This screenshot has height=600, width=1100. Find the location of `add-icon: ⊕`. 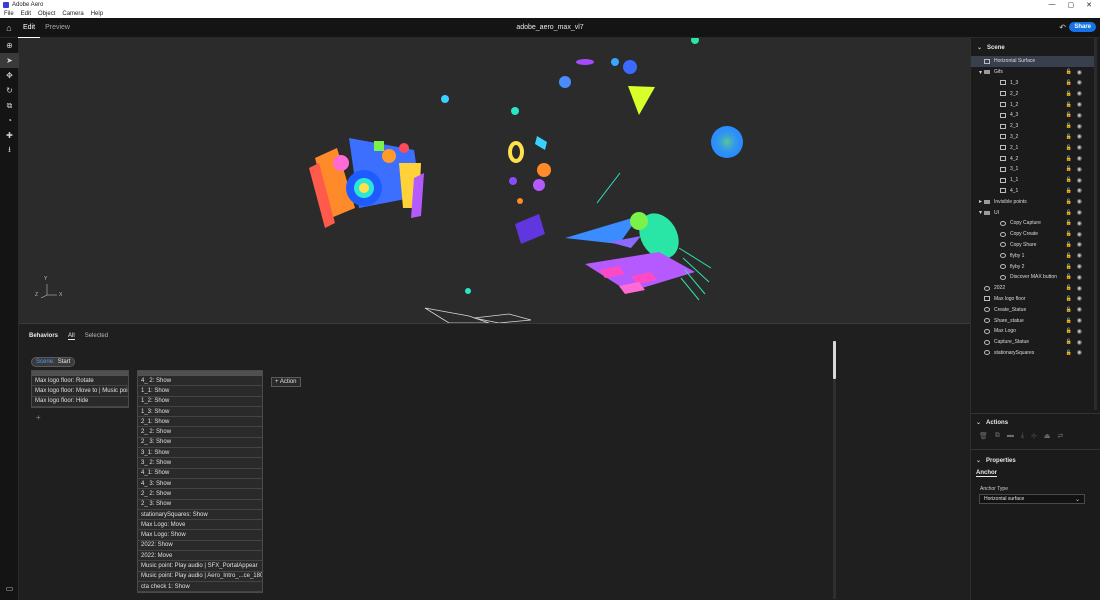

add-icon: ⊕ is located at coordinates (9, 45).